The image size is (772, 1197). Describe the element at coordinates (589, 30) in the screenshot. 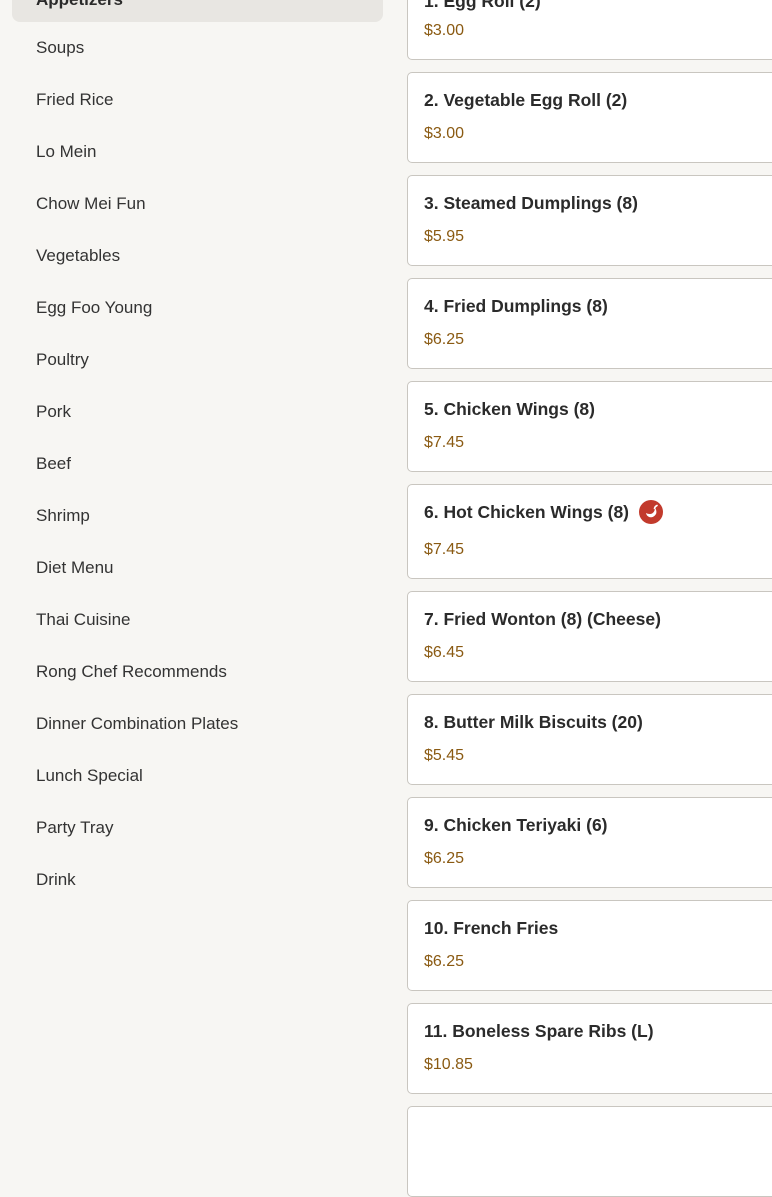

I see `menu-item-card: 1. Egg Roll (2) $3.00` at that location.